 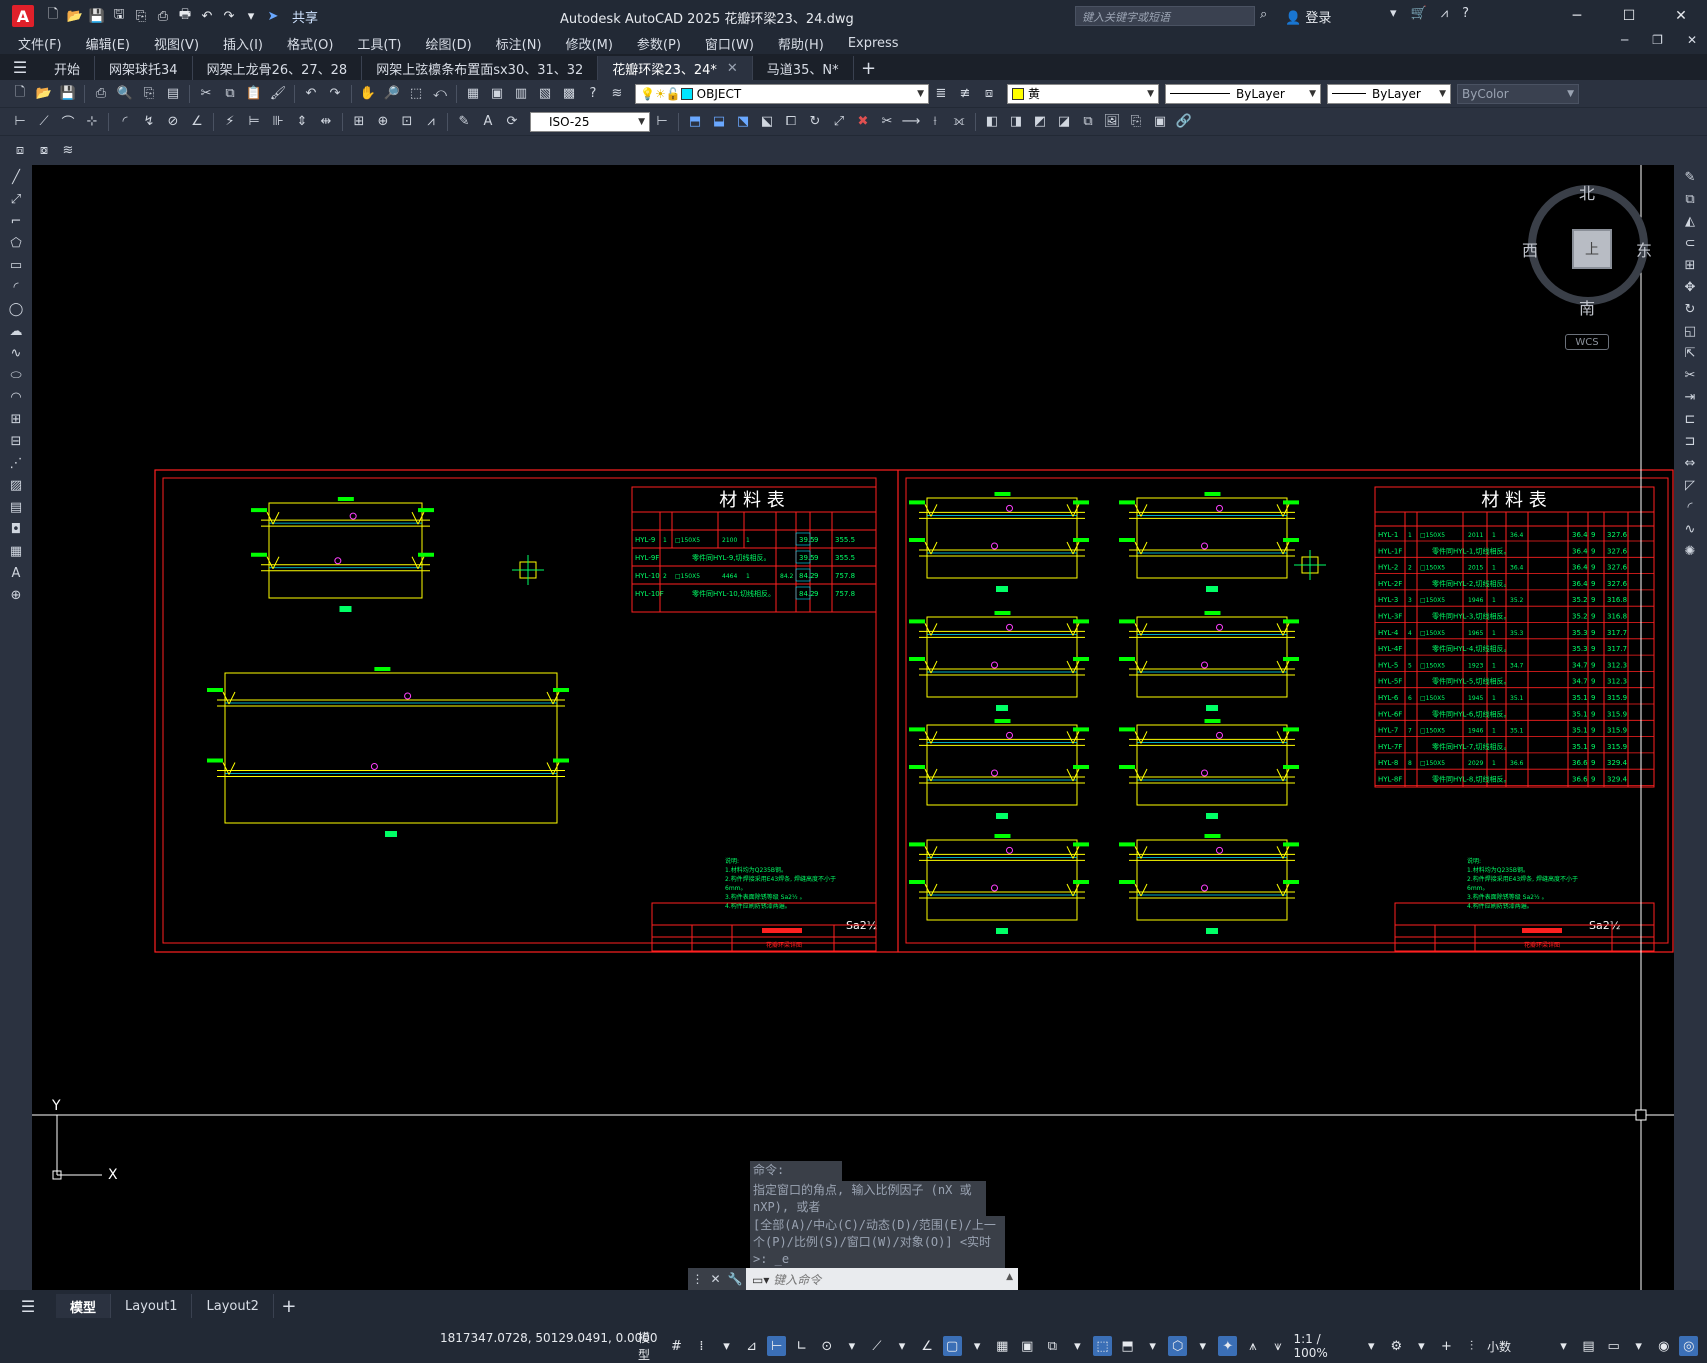 I want to click on erase-icon: ✖, so click(x=863, y=122).